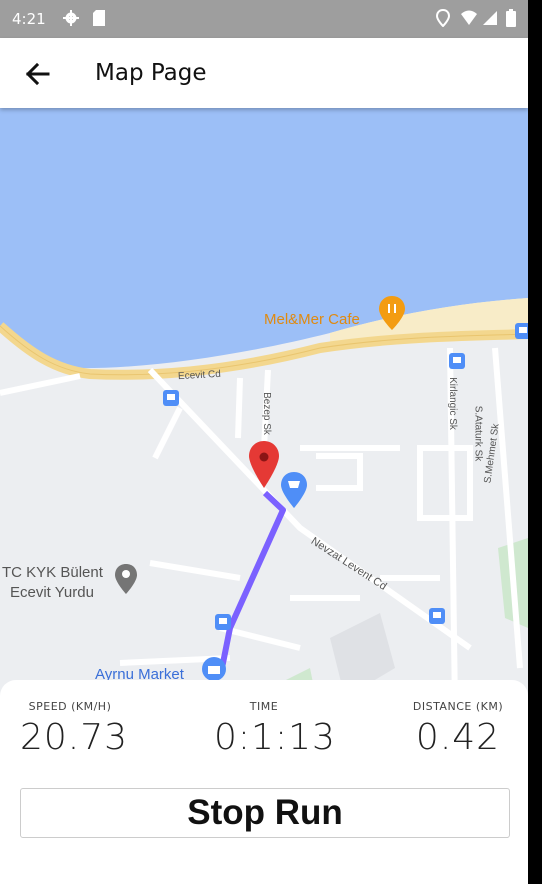 Image resolution: width=542 pixels, height=884 pixels. What do you see at coordinates (478, 433) in the screenshot?
I see `road-label: S.Ataturk Sk` at bounding box center [478, 433].